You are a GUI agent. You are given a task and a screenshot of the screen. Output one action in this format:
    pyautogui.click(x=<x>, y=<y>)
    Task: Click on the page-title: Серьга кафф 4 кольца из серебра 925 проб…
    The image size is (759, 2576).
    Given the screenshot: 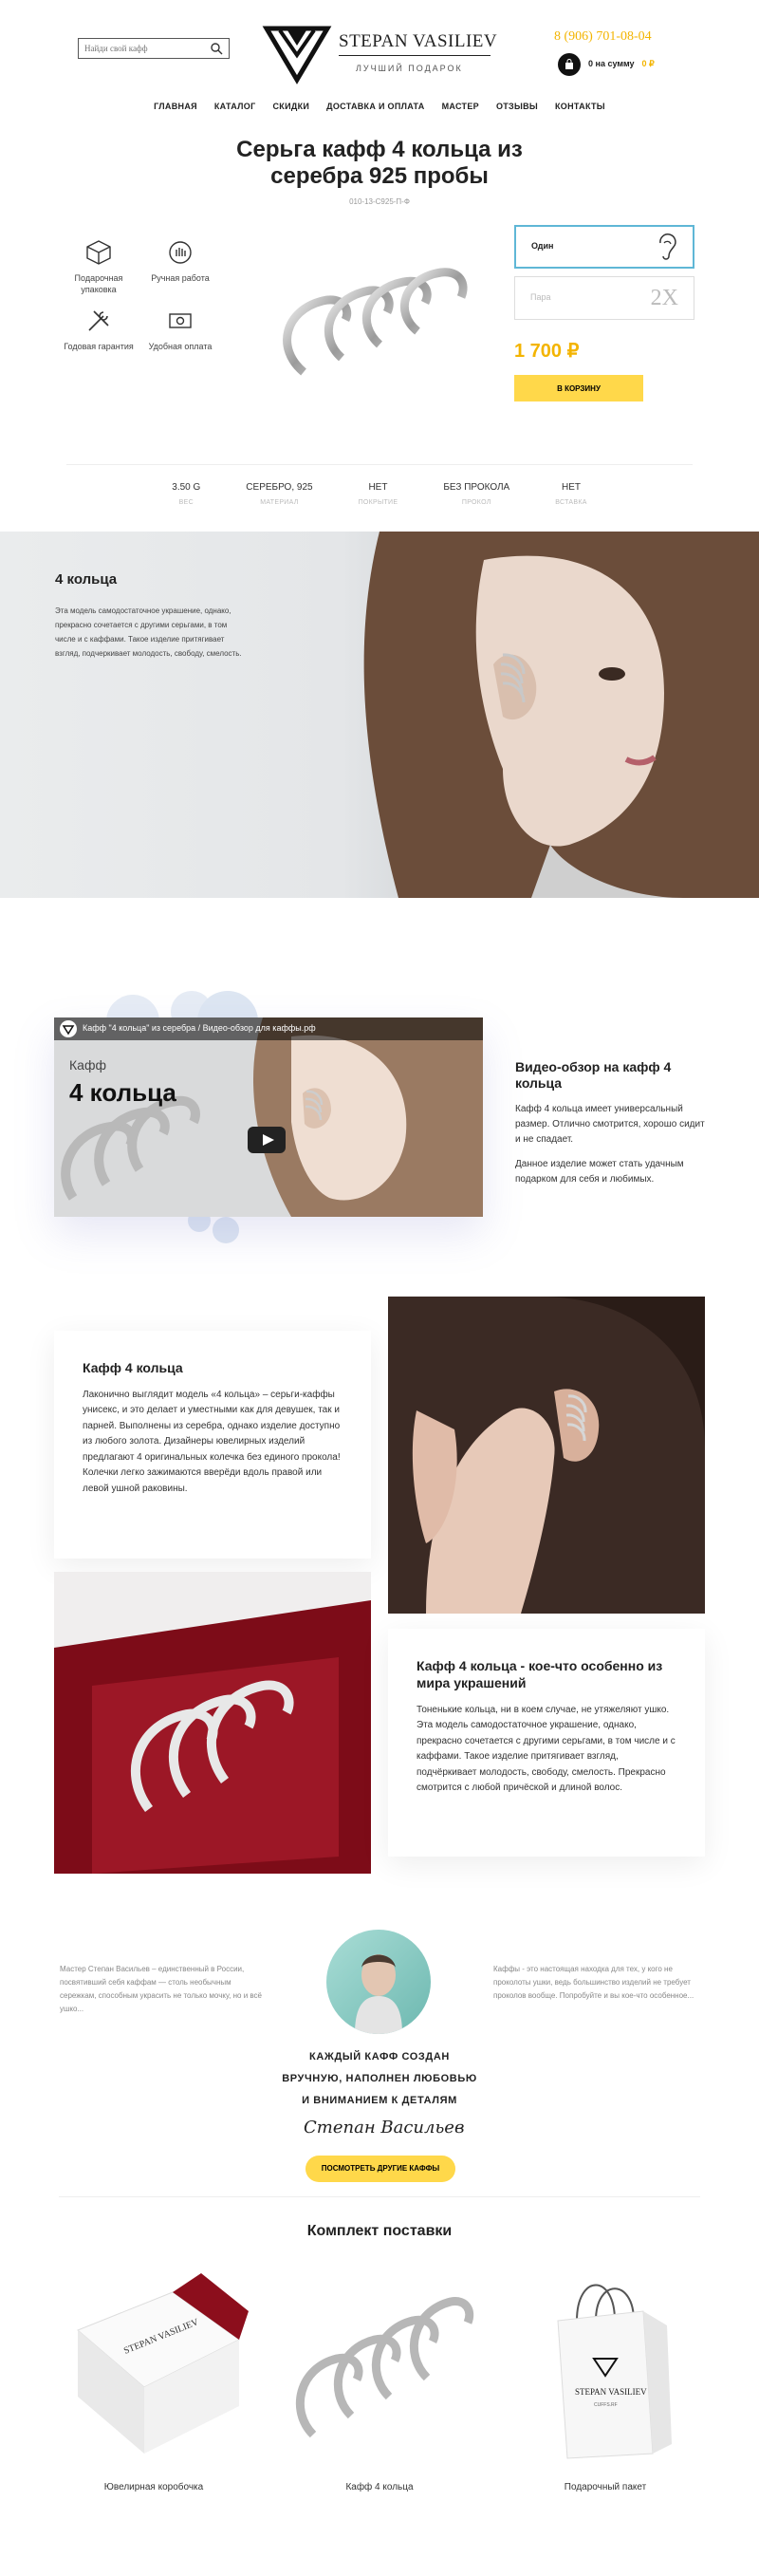 What is the action you would take?
    pyautogui.click(x=379, y=164)
    